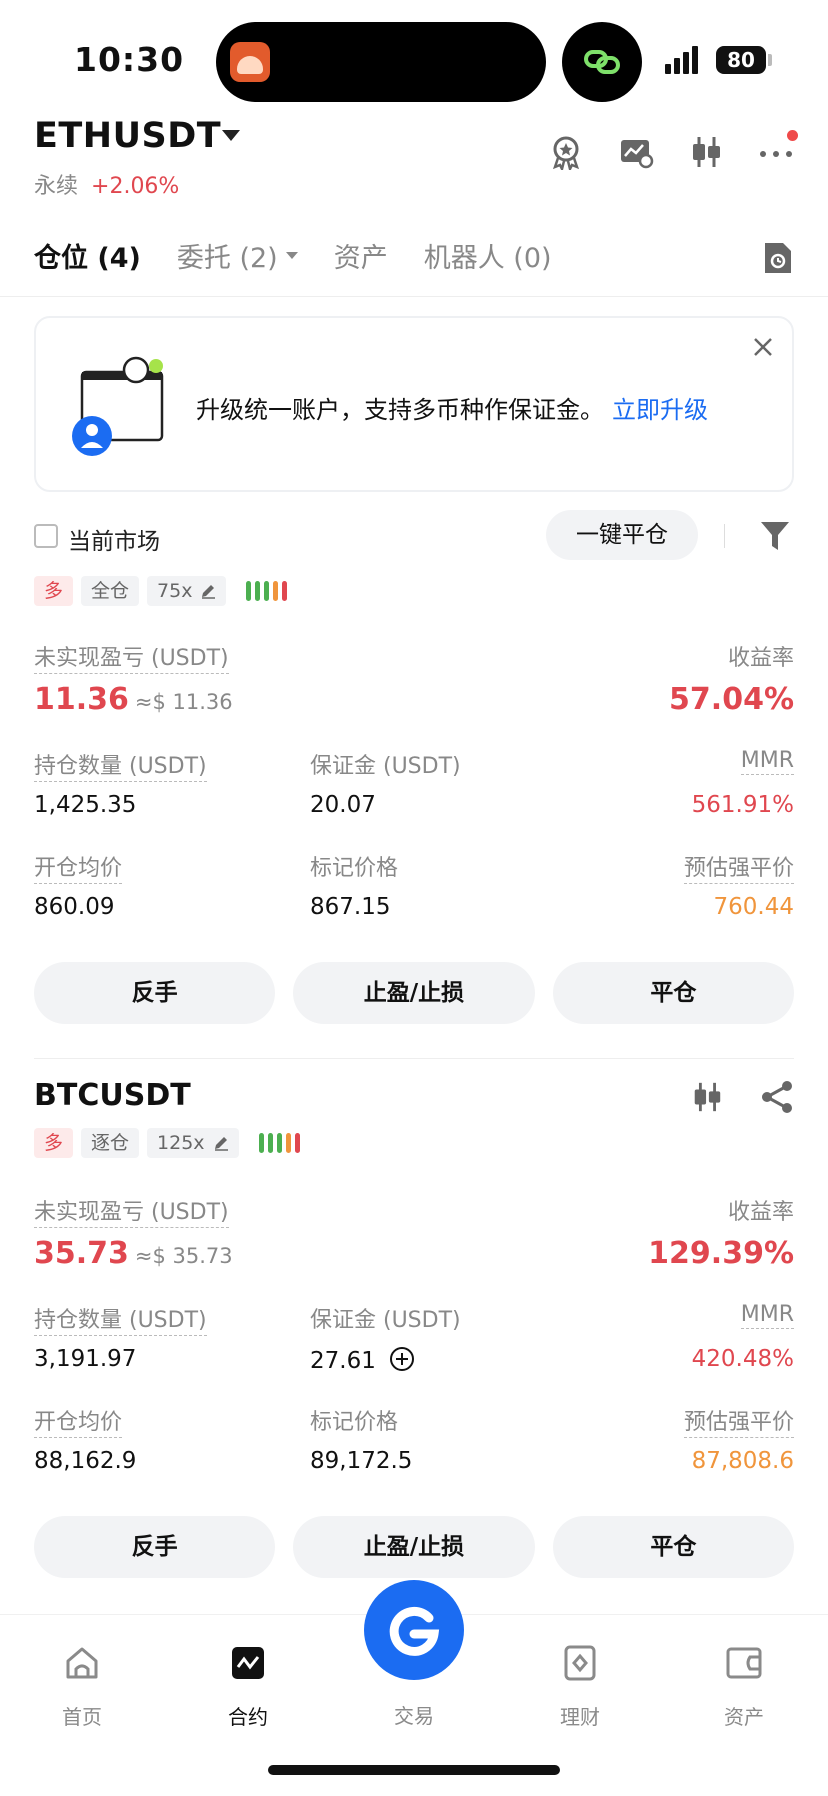 This screenshot has height=1796, width=828. What do you see at coordinates (110, 591) in the screenshot?
I see `margin-mode-tag: 全仓` at bounding box center [110, 591].